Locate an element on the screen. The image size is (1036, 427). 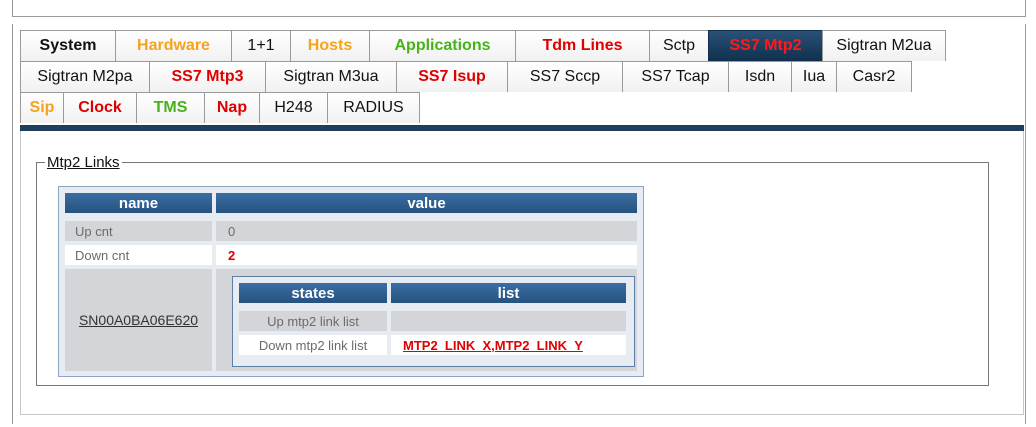
tab-tdm-lines: Tdm Lines is located at coordinates (582, 45).